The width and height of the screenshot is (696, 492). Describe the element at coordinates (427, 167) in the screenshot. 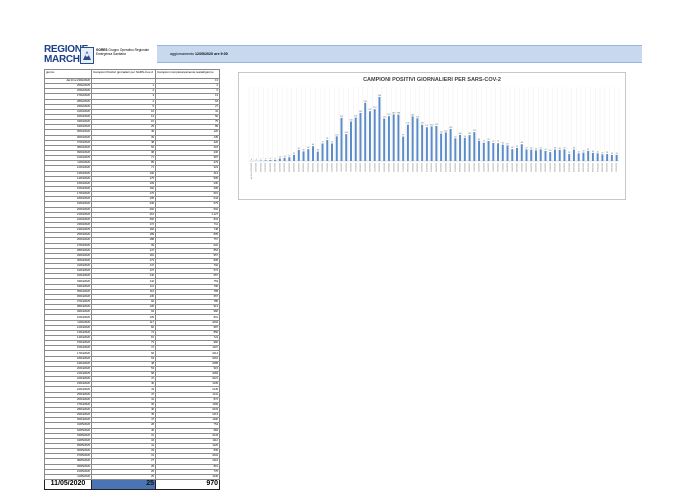

I see `x-tick-label: 01/04/2020` at that location.